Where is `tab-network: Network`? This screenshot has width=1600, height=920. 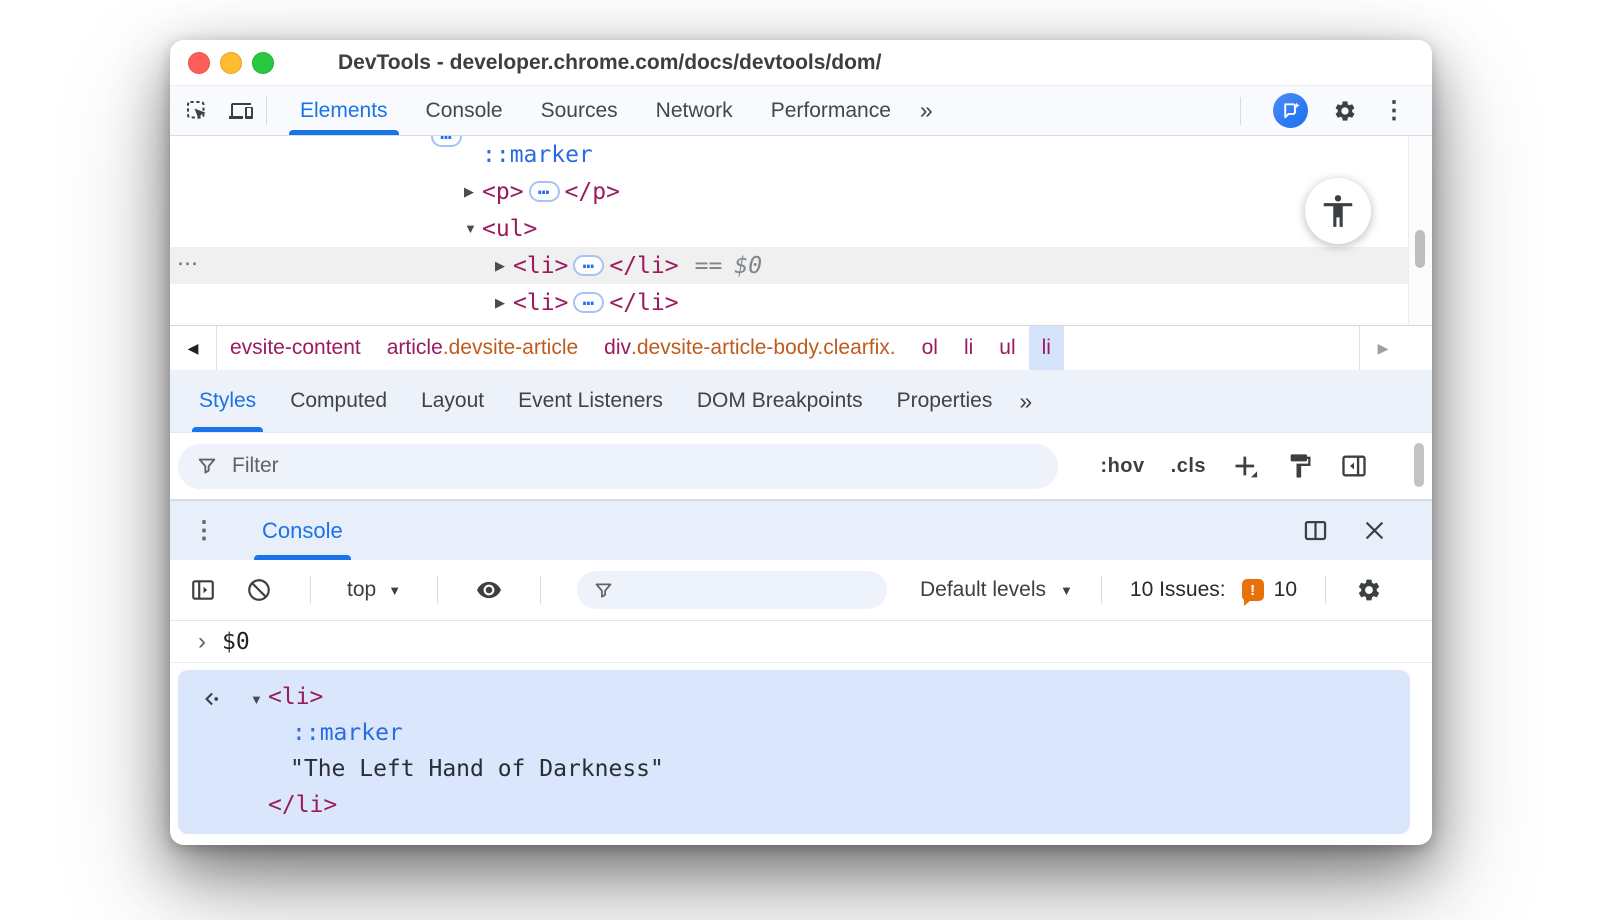 tab-network: Network is located at coordinates (694, 110).